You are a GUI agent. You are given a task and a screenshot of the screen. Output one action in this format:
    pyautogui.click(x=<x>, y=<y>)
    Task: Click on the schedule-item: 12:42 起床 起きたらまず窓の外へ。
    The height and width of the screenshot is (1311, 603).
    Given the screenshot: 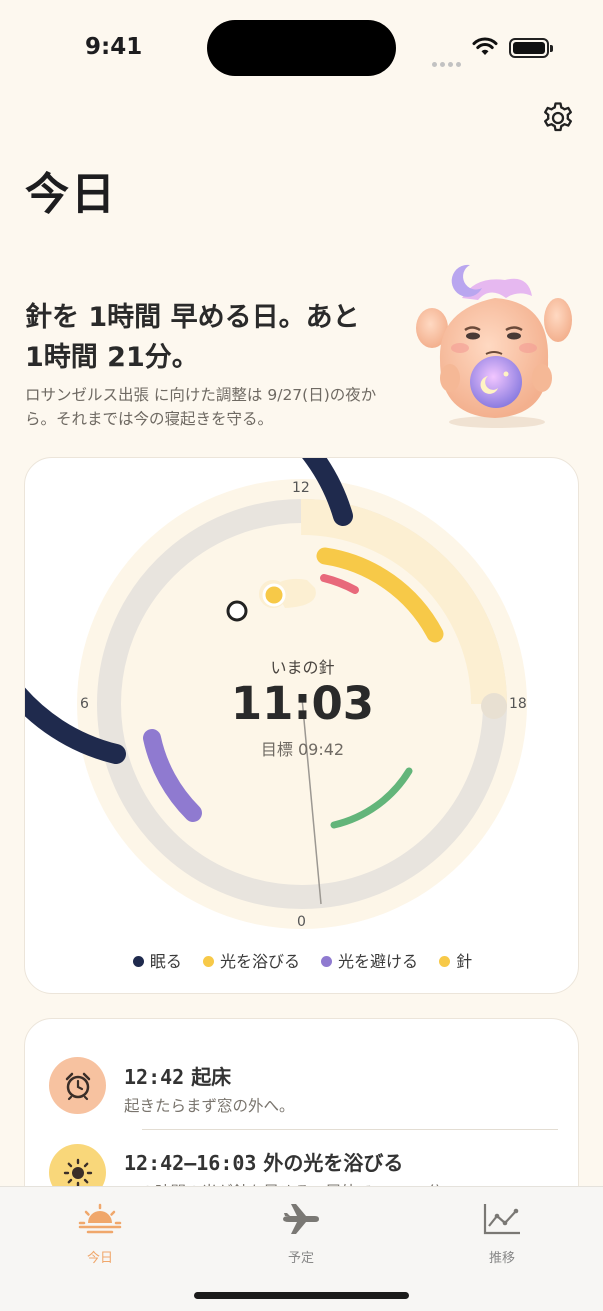 What is the action you would take?
    pyautogui.click(x=301, y=1074)
    